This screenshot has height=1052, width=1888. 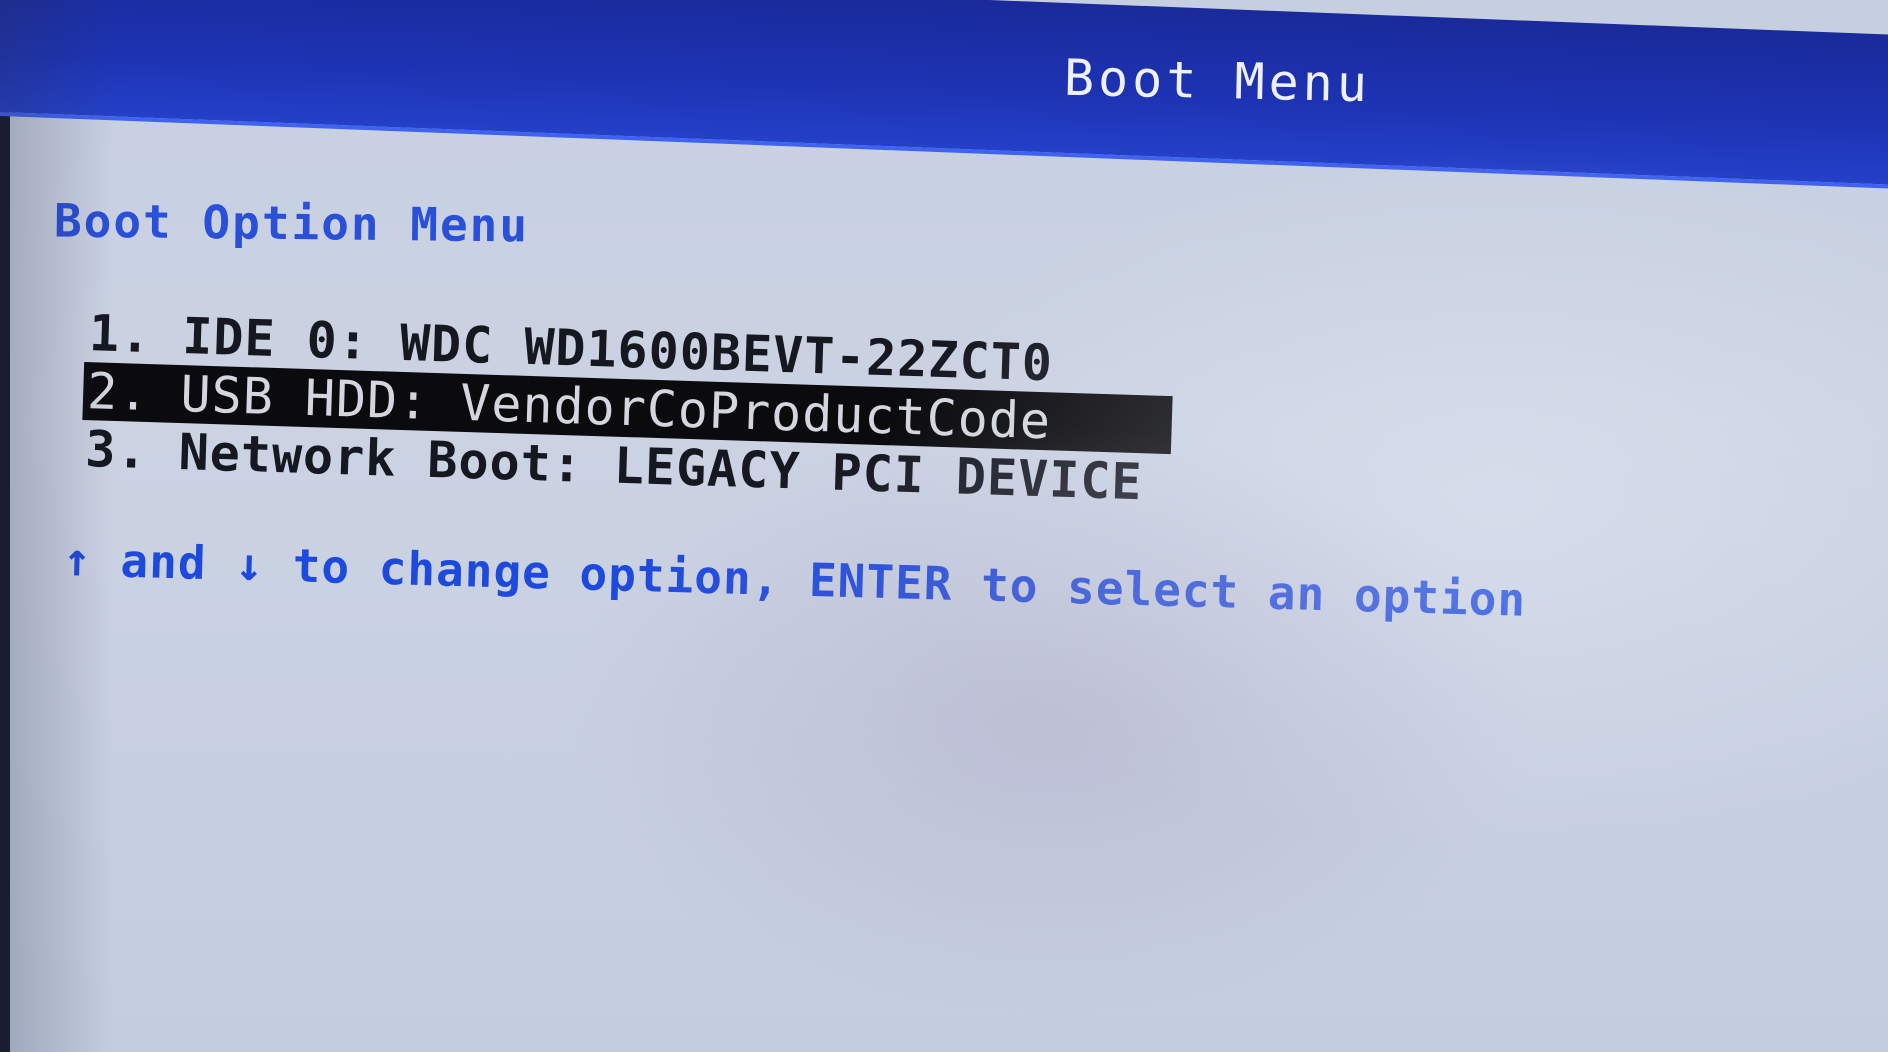 What do you see at coordinates (249, 564) in the screenshot?
I see `down-arrow-icon: ↓` at bounding box center [249, 564].